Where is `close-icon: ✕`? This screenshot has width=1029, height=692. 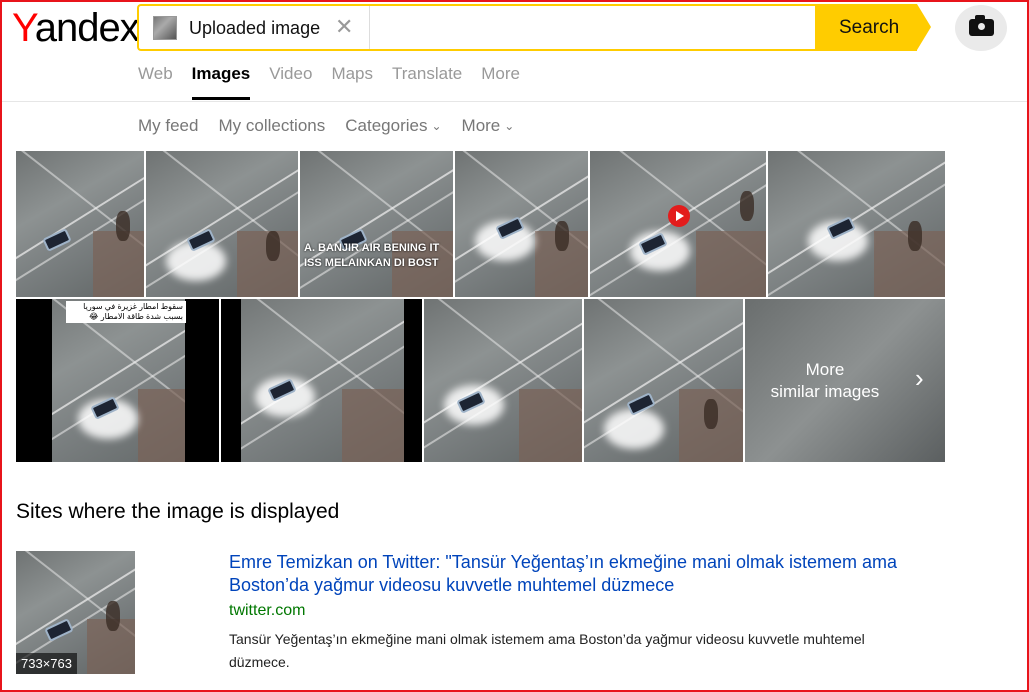 close-icon: ✕ is located at coordinates (344, 27).